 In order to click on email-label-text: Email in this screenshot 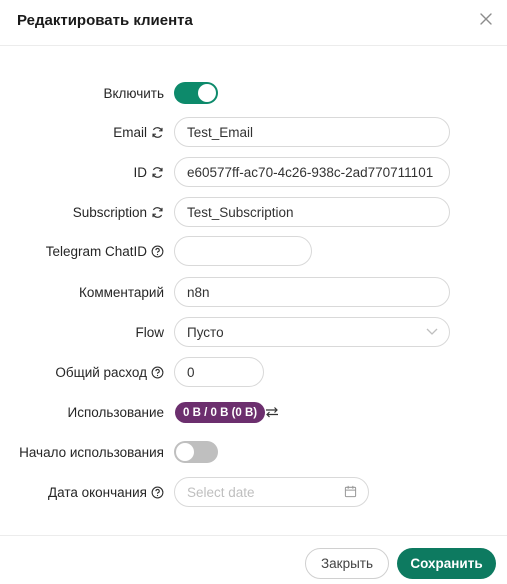, I will do `click(130, 132)`.